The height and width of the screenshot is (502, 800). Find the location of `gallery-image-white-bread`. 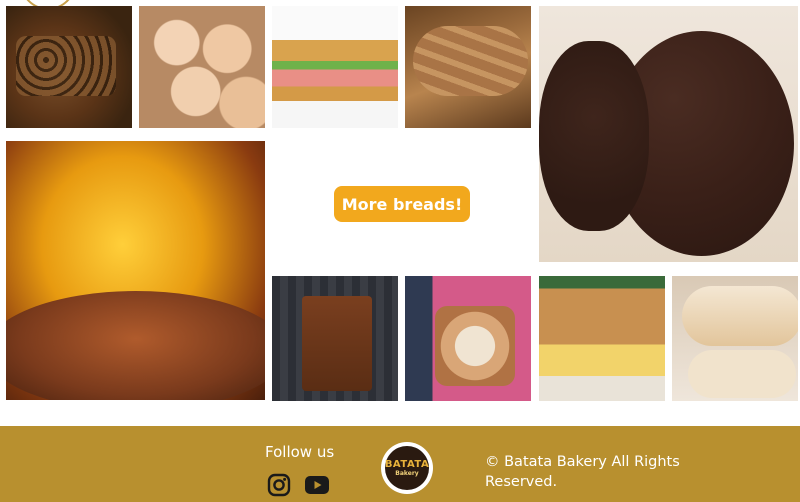

gallery-image-white-bread is located at coordinates (735, 338).